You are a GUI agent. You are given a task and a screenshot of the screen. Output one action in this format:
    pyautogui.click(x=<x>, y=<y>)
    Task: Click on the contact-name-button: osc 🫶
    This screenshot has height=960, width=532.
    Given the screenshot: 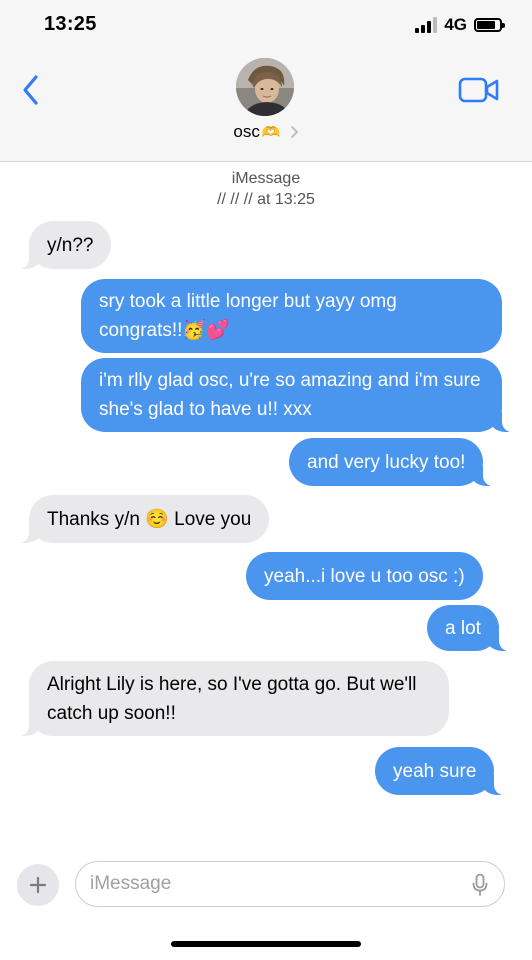 What is the action you would take?
    pyautogui.click(x=266, y=132)
    